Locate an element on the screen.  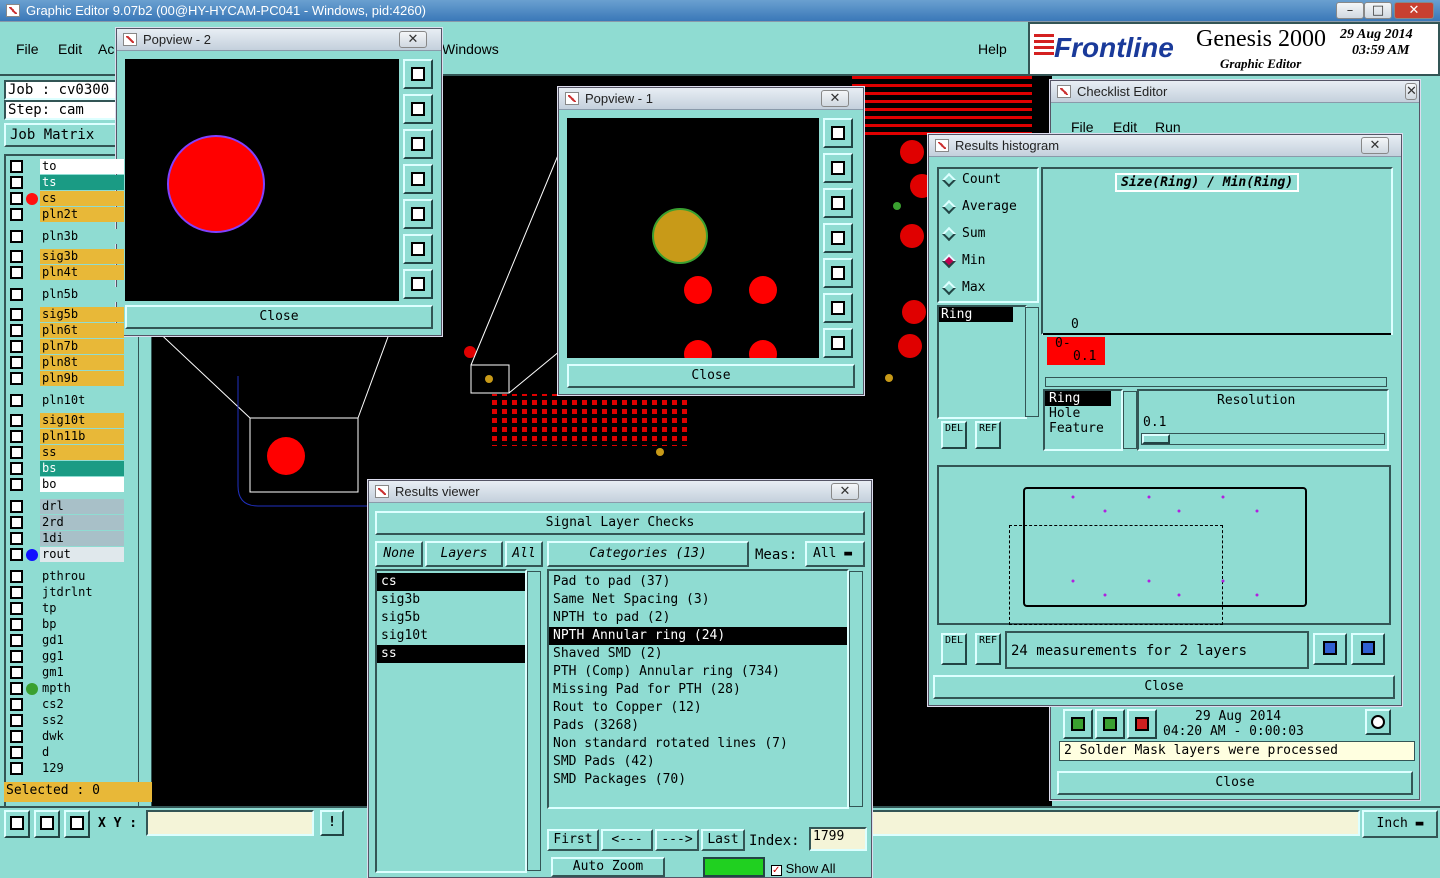
layer-row: pln4t is located at coordinates (67, 272).